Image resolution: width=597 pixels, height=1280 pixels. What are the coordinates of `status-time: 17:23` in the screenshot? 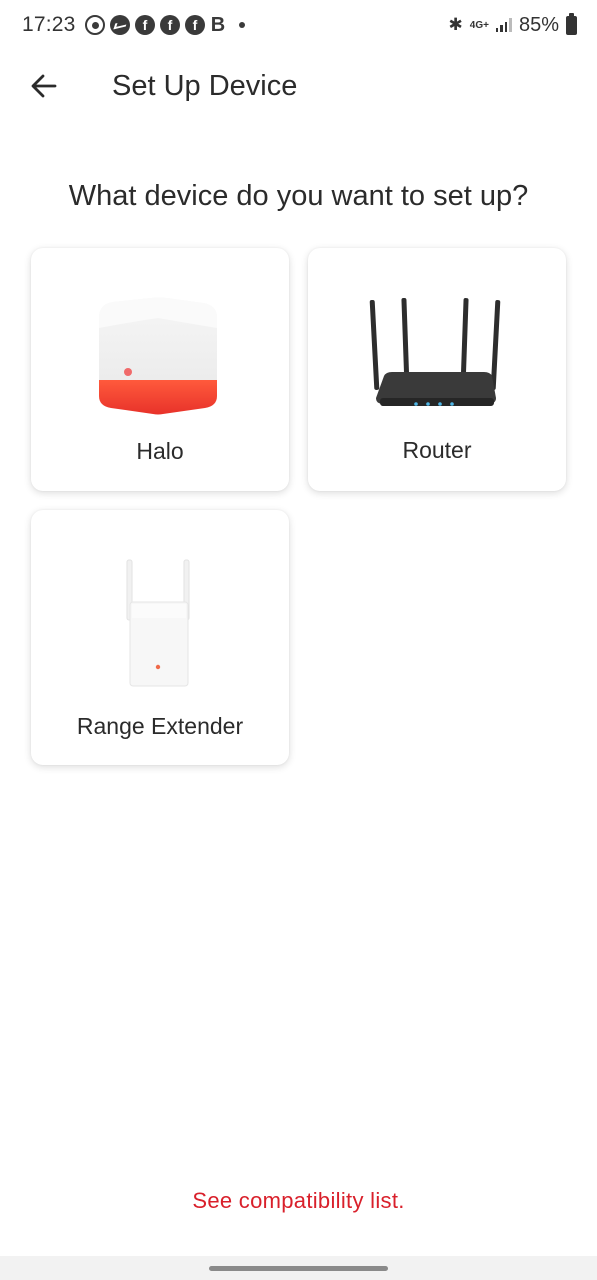 It's located at (49, 24).